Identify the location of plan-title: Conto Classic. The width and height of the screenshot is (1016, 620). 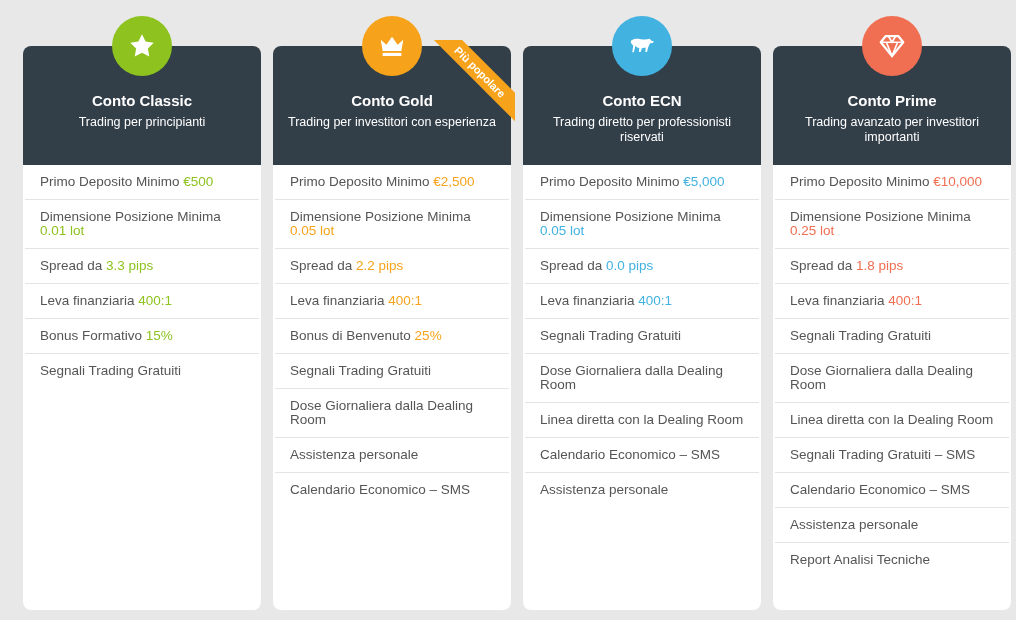
(142, 100).